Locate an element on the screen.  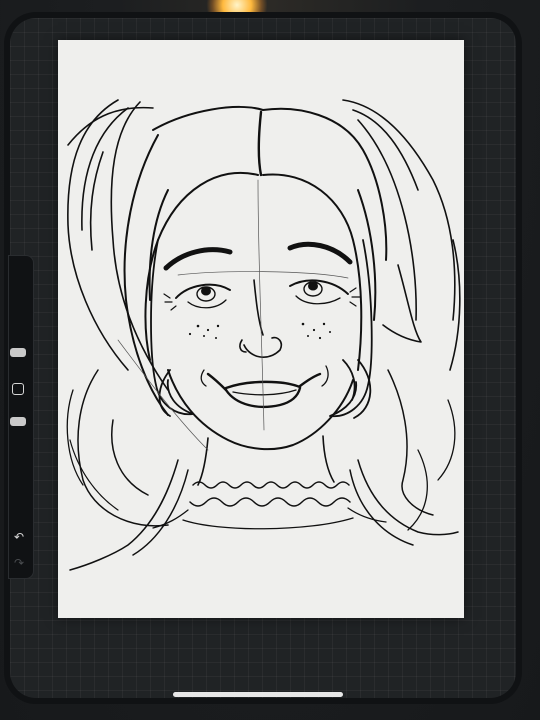
left-eye is located at coordinates (197, 297).